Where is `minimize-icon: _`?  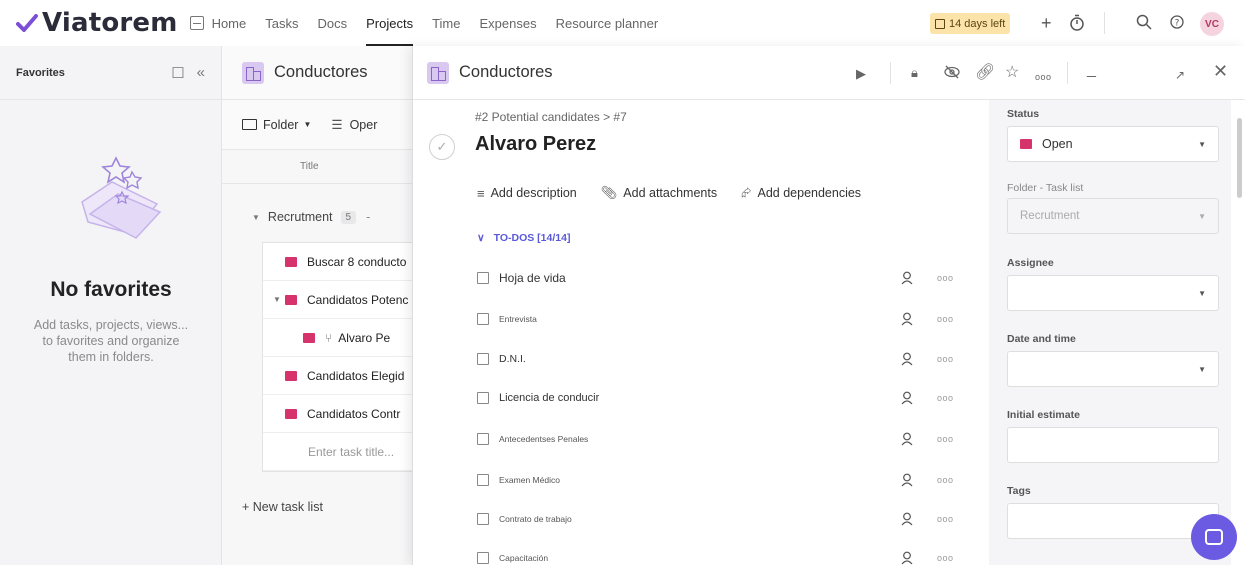 minimize-icon: _ is located at coordinates (1091, 70).